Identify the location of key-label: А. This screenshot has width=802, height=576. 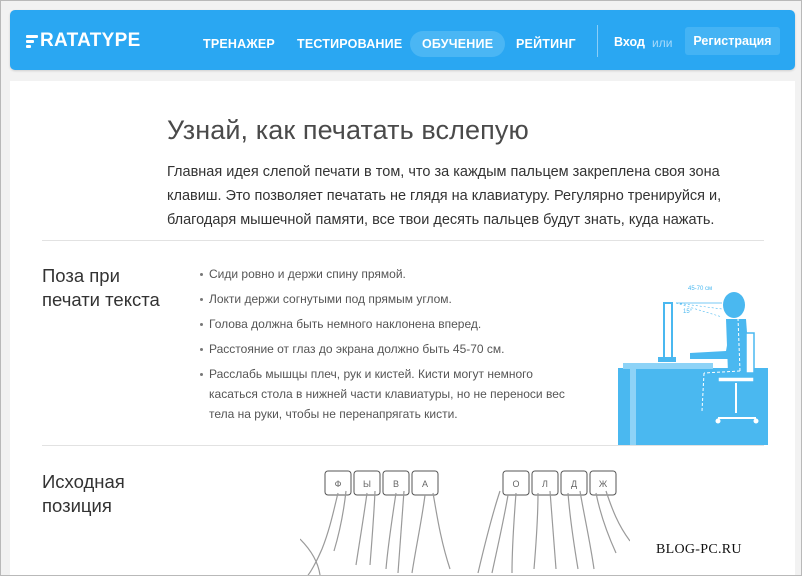
(425, 484).